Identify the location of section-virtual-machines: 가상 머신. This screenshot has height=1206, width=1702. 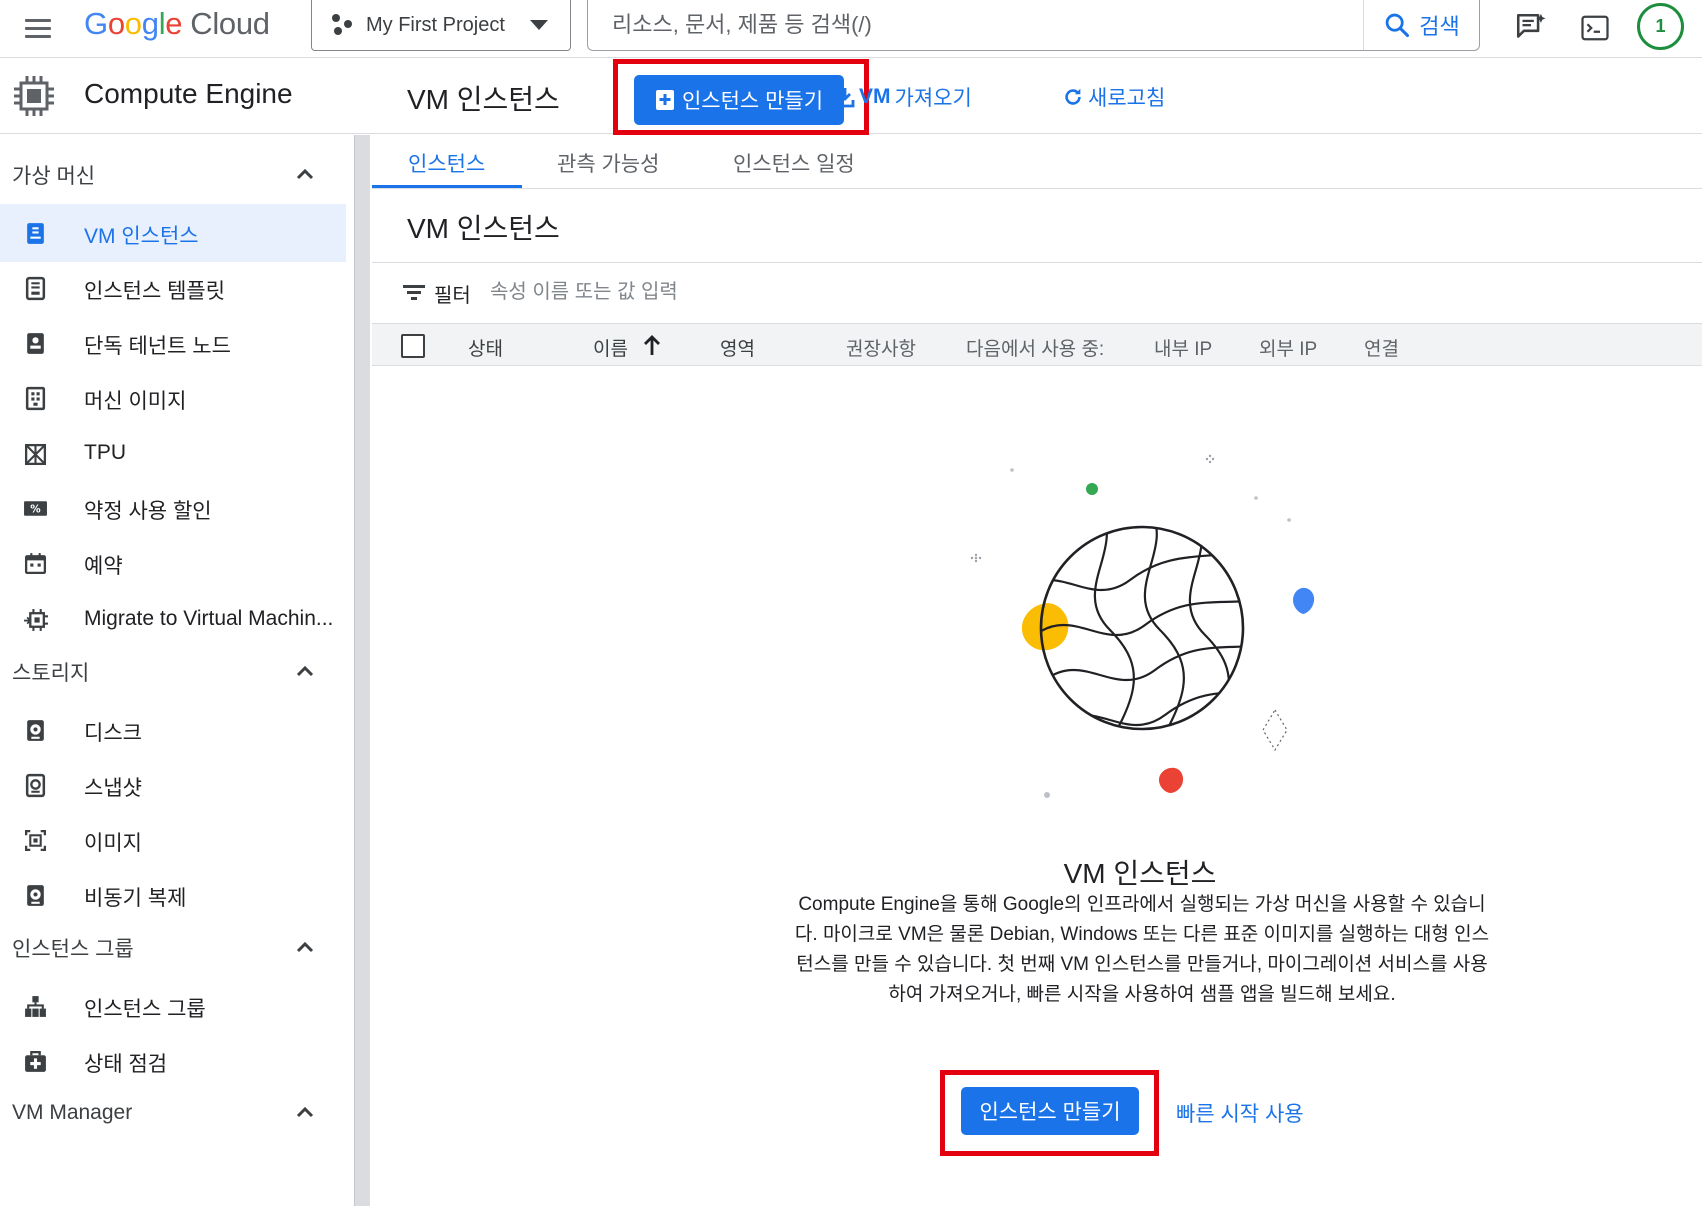
(173, 175).